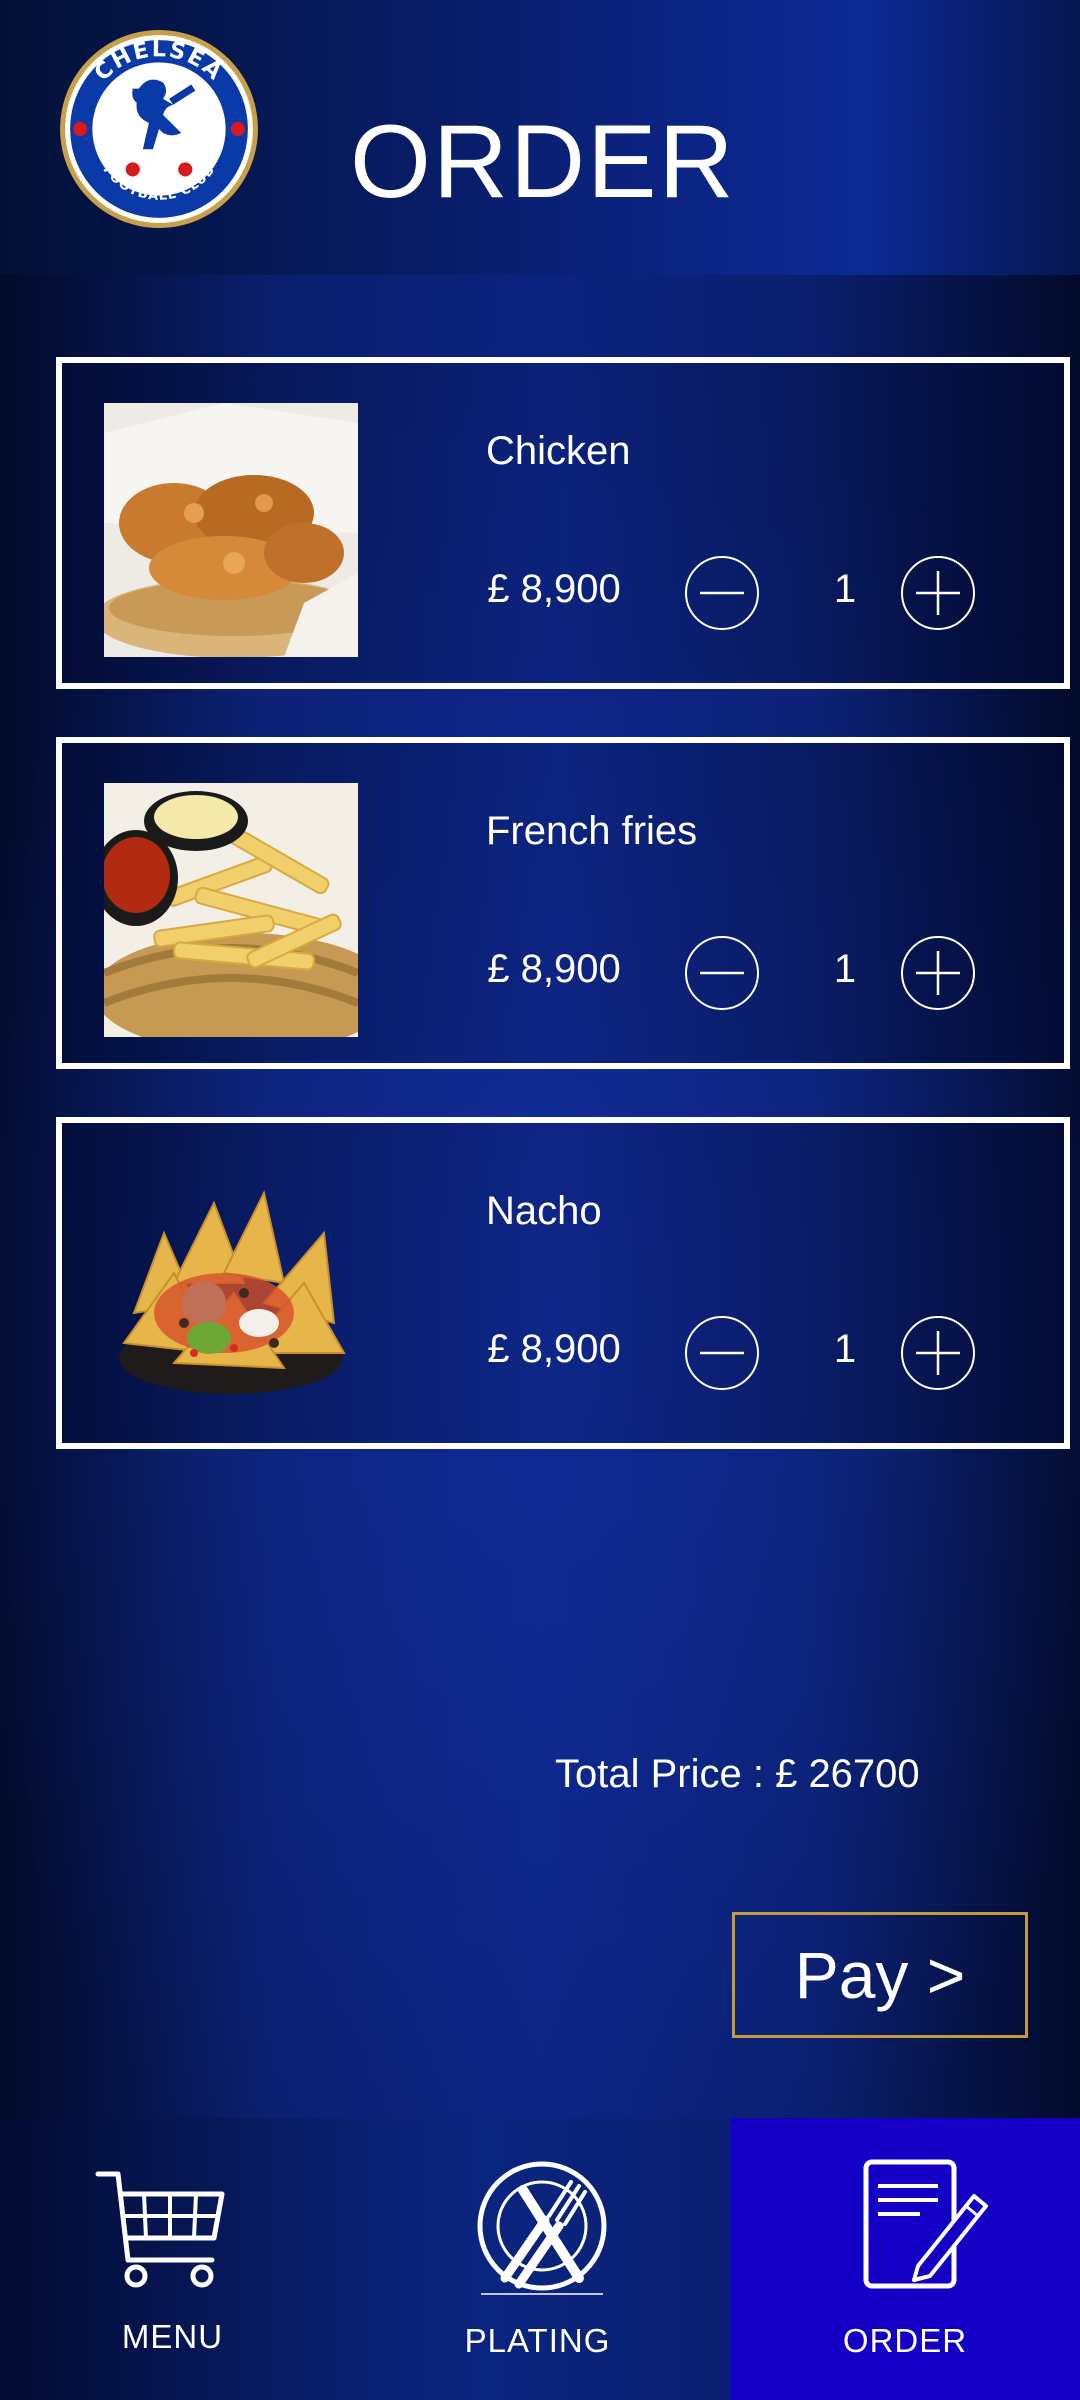 This screenshot has height=2400, width=1080. What do you see at coordinates (563, 1283) in the screenshot?
I see `order-item-card: Nacho £ 8,900 1` at bounding box center [563, 1283].